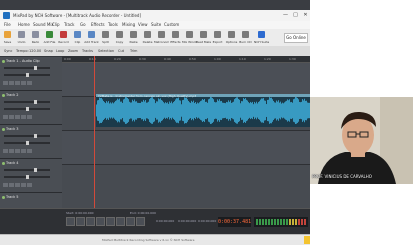 The height and width of the screenshot is (245, 413). What do you see at coordinates (60, 51) in the screenshot?
I see `loop-button: Loop` at bounding box center [60, 51].